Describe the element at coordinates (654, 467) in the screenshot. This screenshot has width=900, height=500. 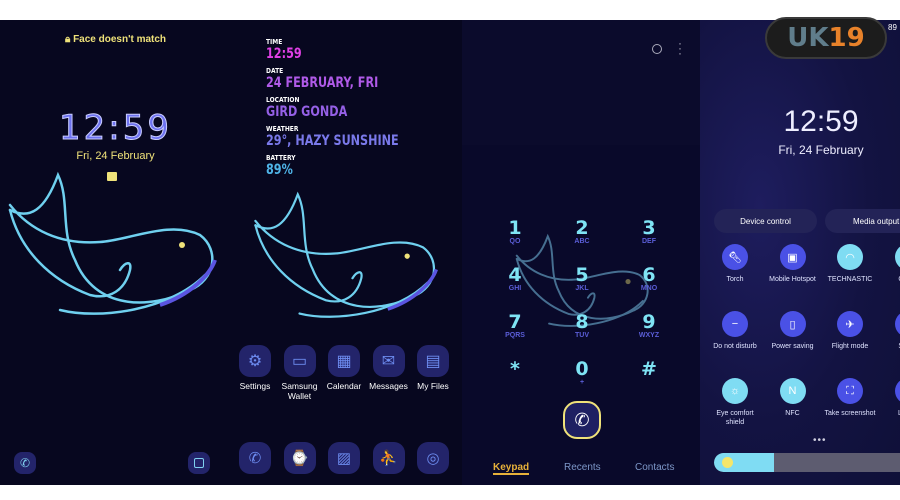
I see `tab-contacts: Contacts` at that location.